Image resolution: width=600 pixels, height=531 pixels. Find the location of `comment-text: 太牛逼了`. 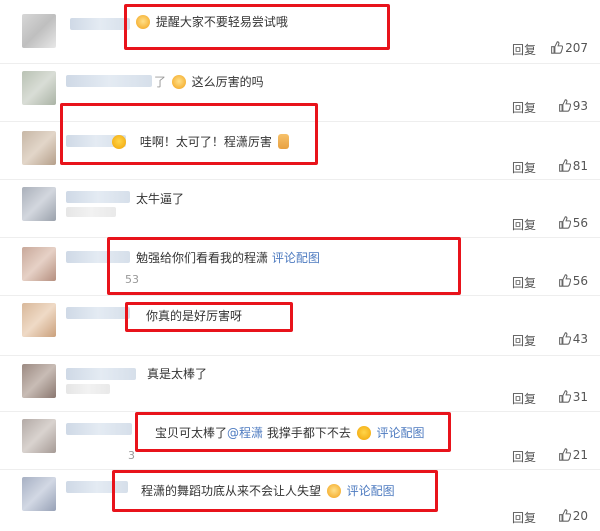

comment-text: 太牛逼了 is located at coordinates (160, 199).